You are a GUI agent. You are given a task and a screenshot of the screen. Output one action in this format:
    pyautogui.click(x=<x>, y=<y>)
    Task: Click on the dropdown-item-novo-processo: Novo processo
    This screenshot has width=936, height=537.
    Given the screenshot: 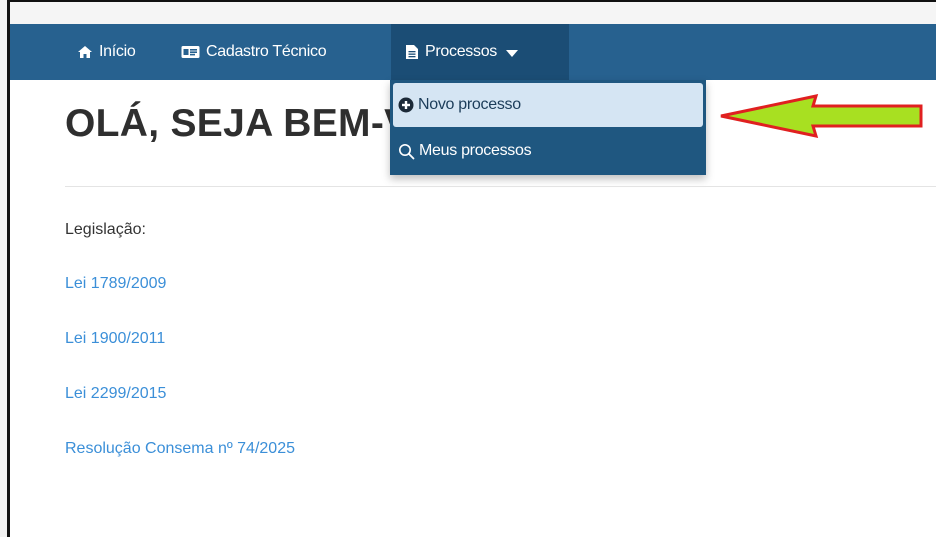 What is the action you would take?
    pyautogui.click(x=548, y=105)
    